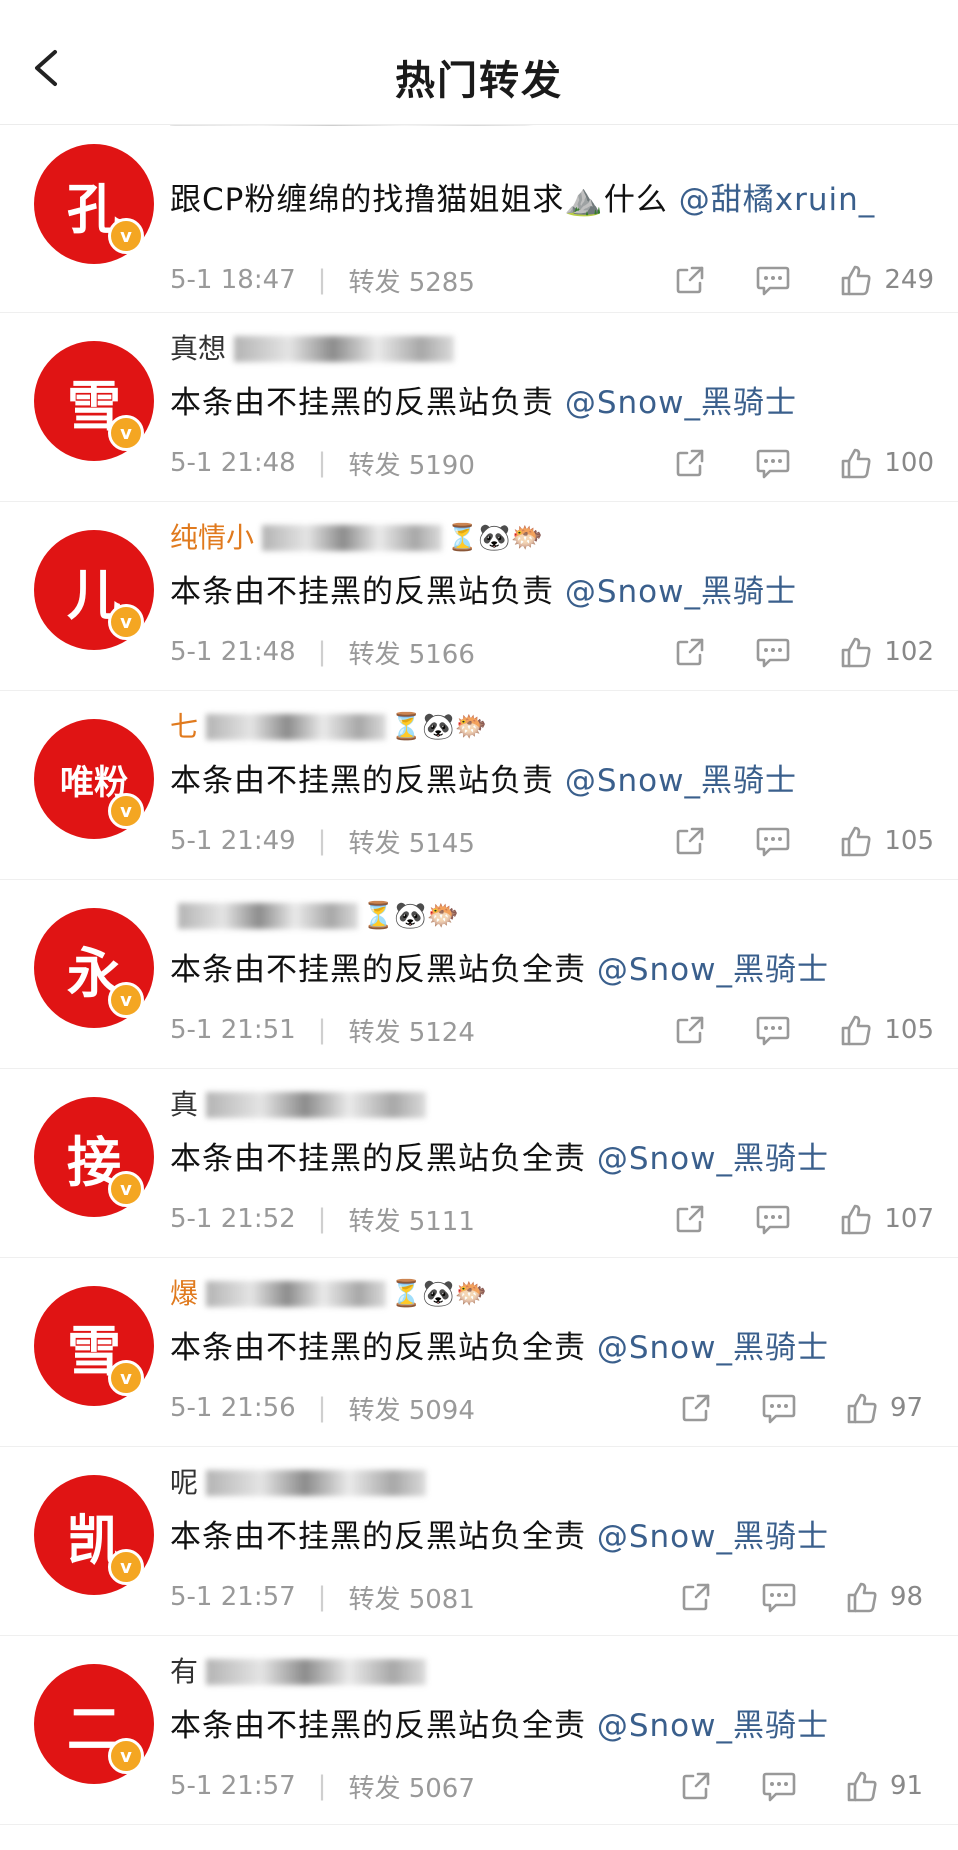 This screenshot has height=1850, width=958. I want to click on username: 真想, so click(312, 349).